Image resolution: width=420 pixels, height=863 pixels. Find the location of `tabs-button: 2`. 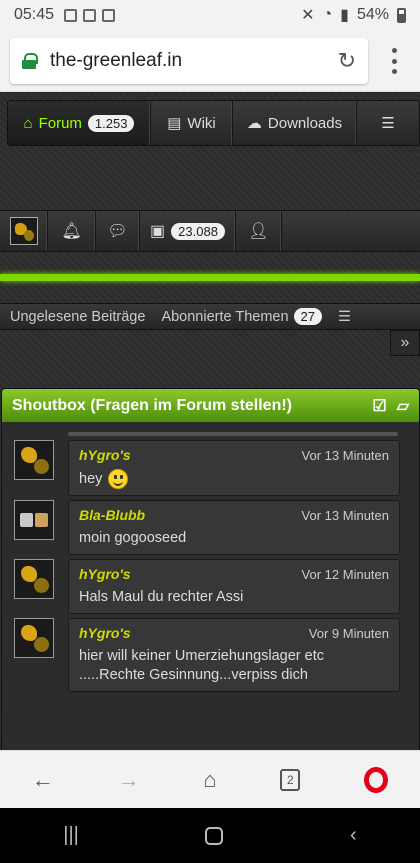

tabs-button: 2 is located at coordinates (290, 779).